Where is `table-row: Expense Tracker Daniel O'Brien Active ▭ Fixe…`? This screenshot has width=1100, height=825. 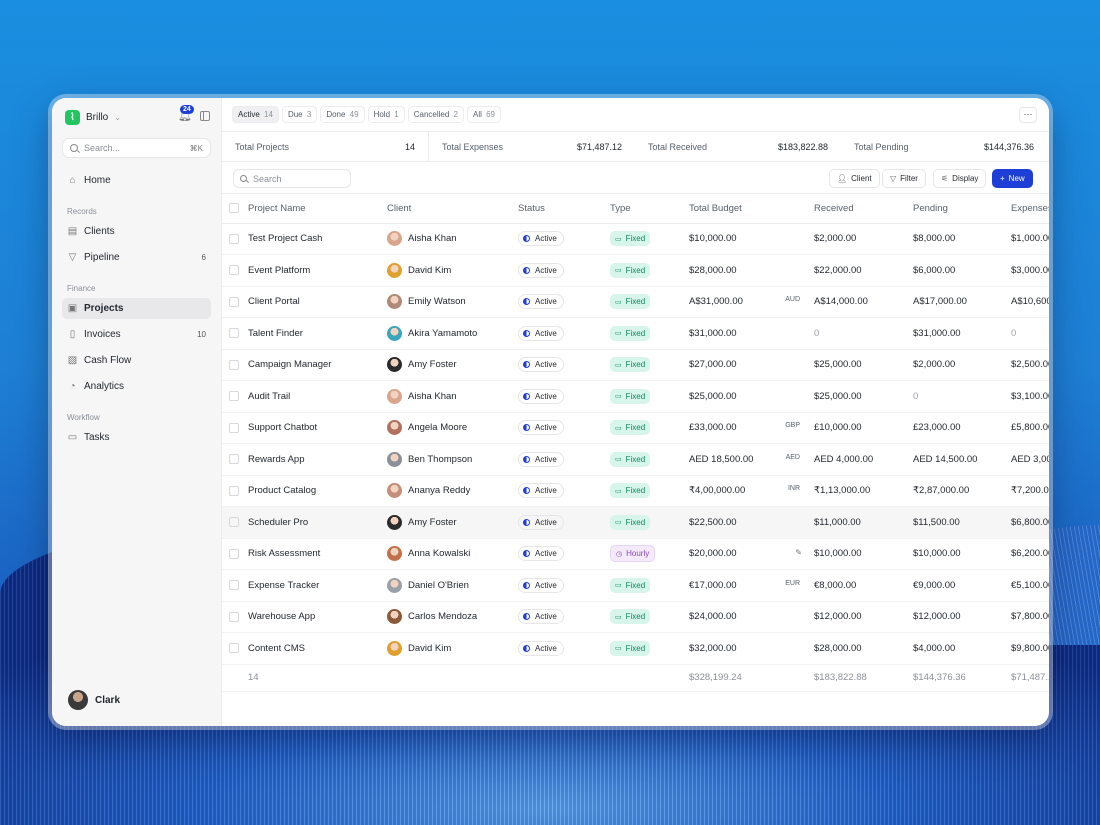 table-row: Expense Tracker Daniel O'Brien Active ▭ Fixe… is located at coordinates (635, 585).